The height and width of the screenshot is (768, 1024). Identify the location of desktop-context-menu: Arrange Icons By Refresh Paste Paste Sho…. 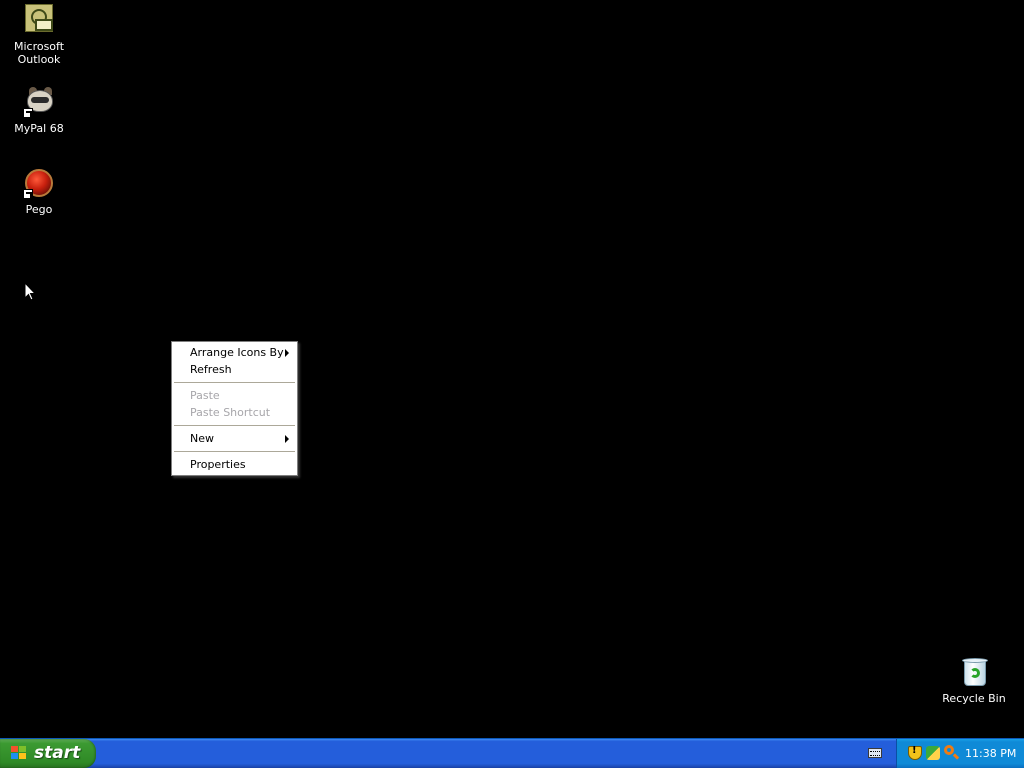
(234, 408).